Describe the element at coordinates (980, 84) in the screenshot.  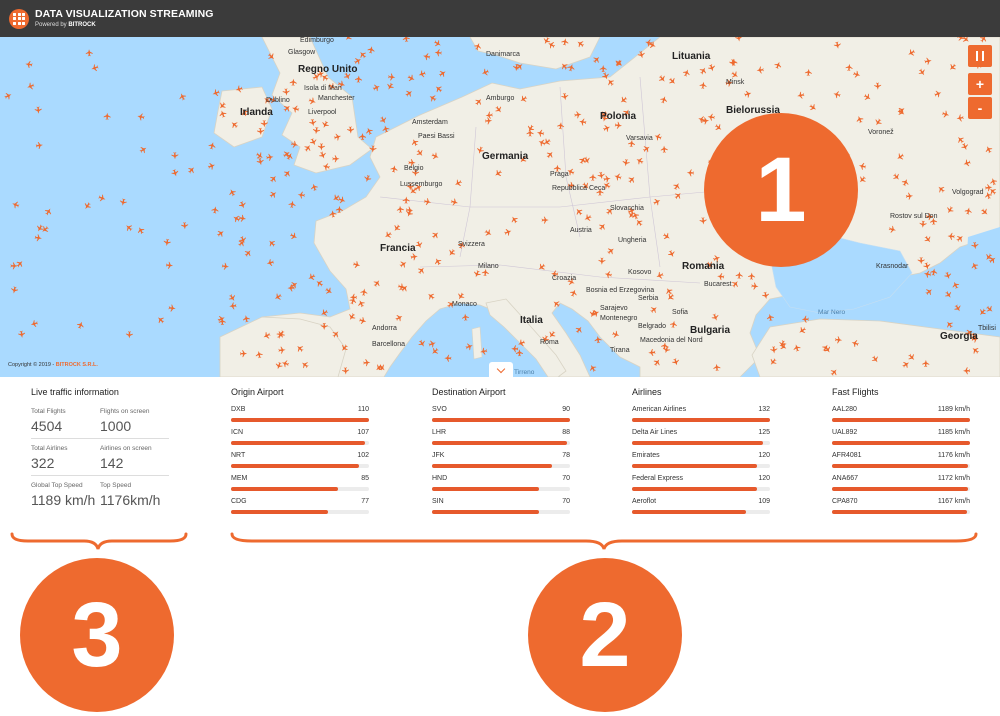
I see `zoom-in-button: +` at that location.